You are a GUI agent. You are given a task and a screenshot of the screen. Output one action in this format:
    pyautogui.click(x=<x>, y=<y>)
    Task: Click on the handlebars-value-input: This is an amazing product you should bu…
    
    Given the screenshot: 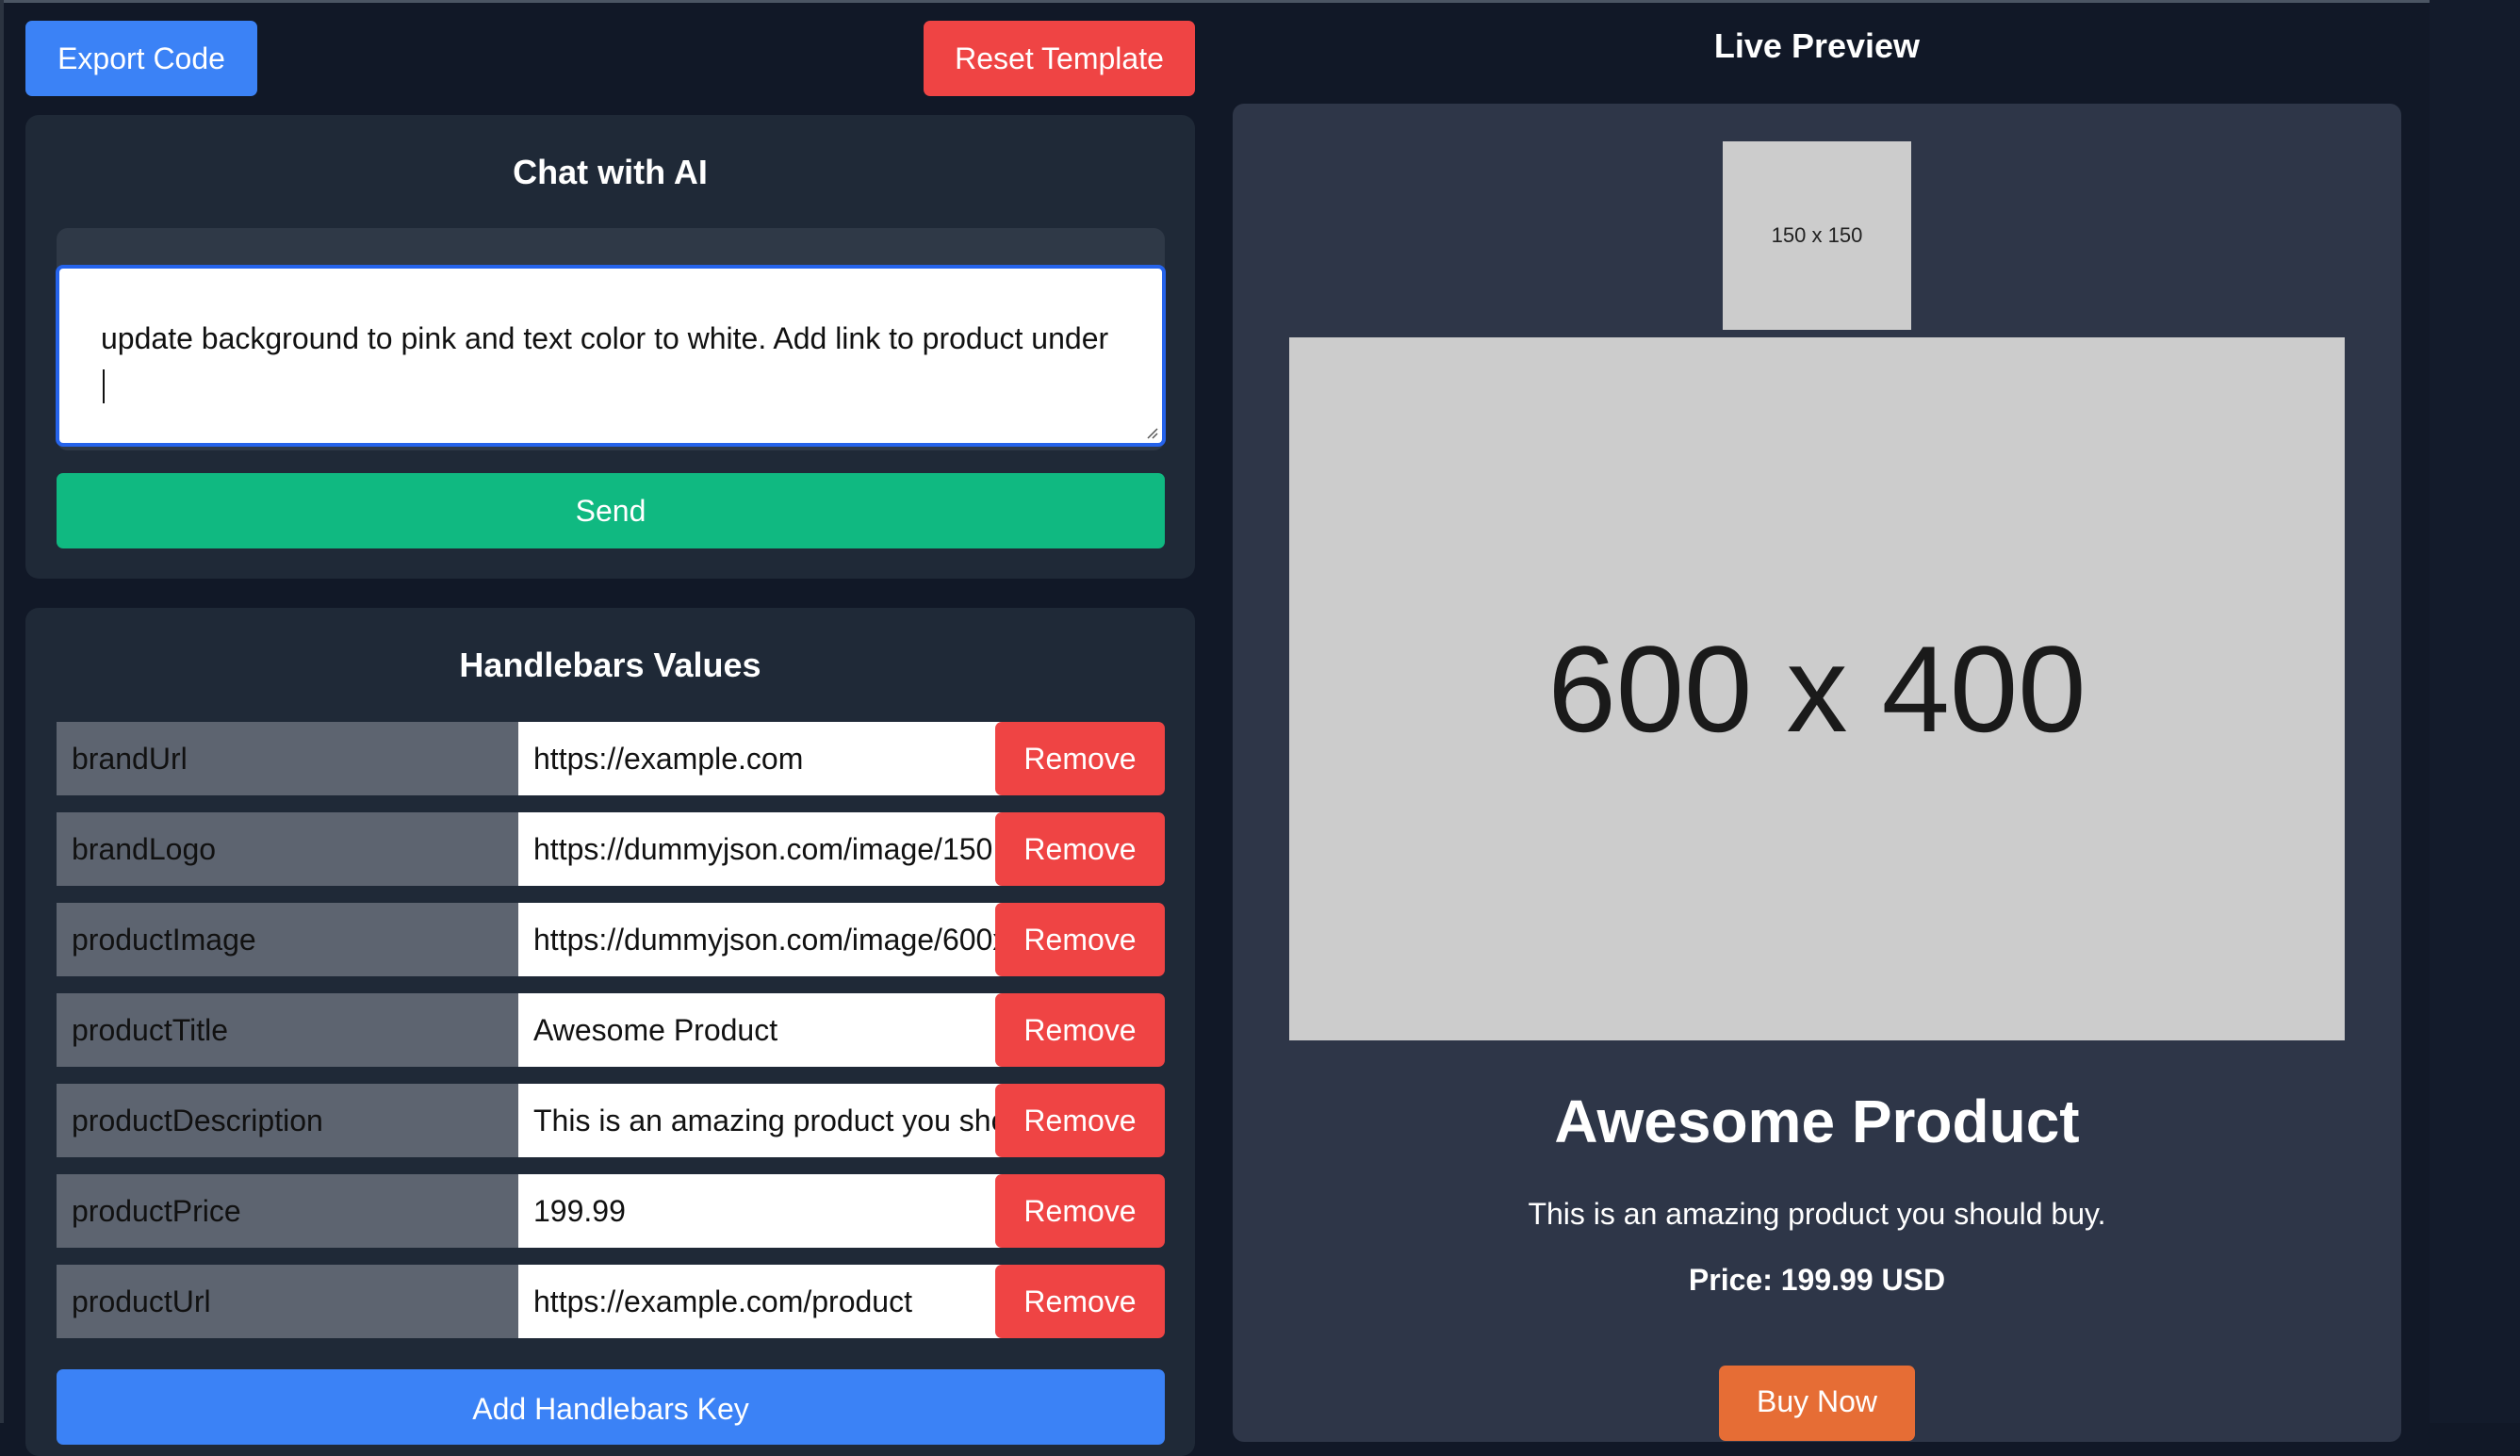 What is the action you would take?
    pyautogui.click(x=777, y=1121)
    